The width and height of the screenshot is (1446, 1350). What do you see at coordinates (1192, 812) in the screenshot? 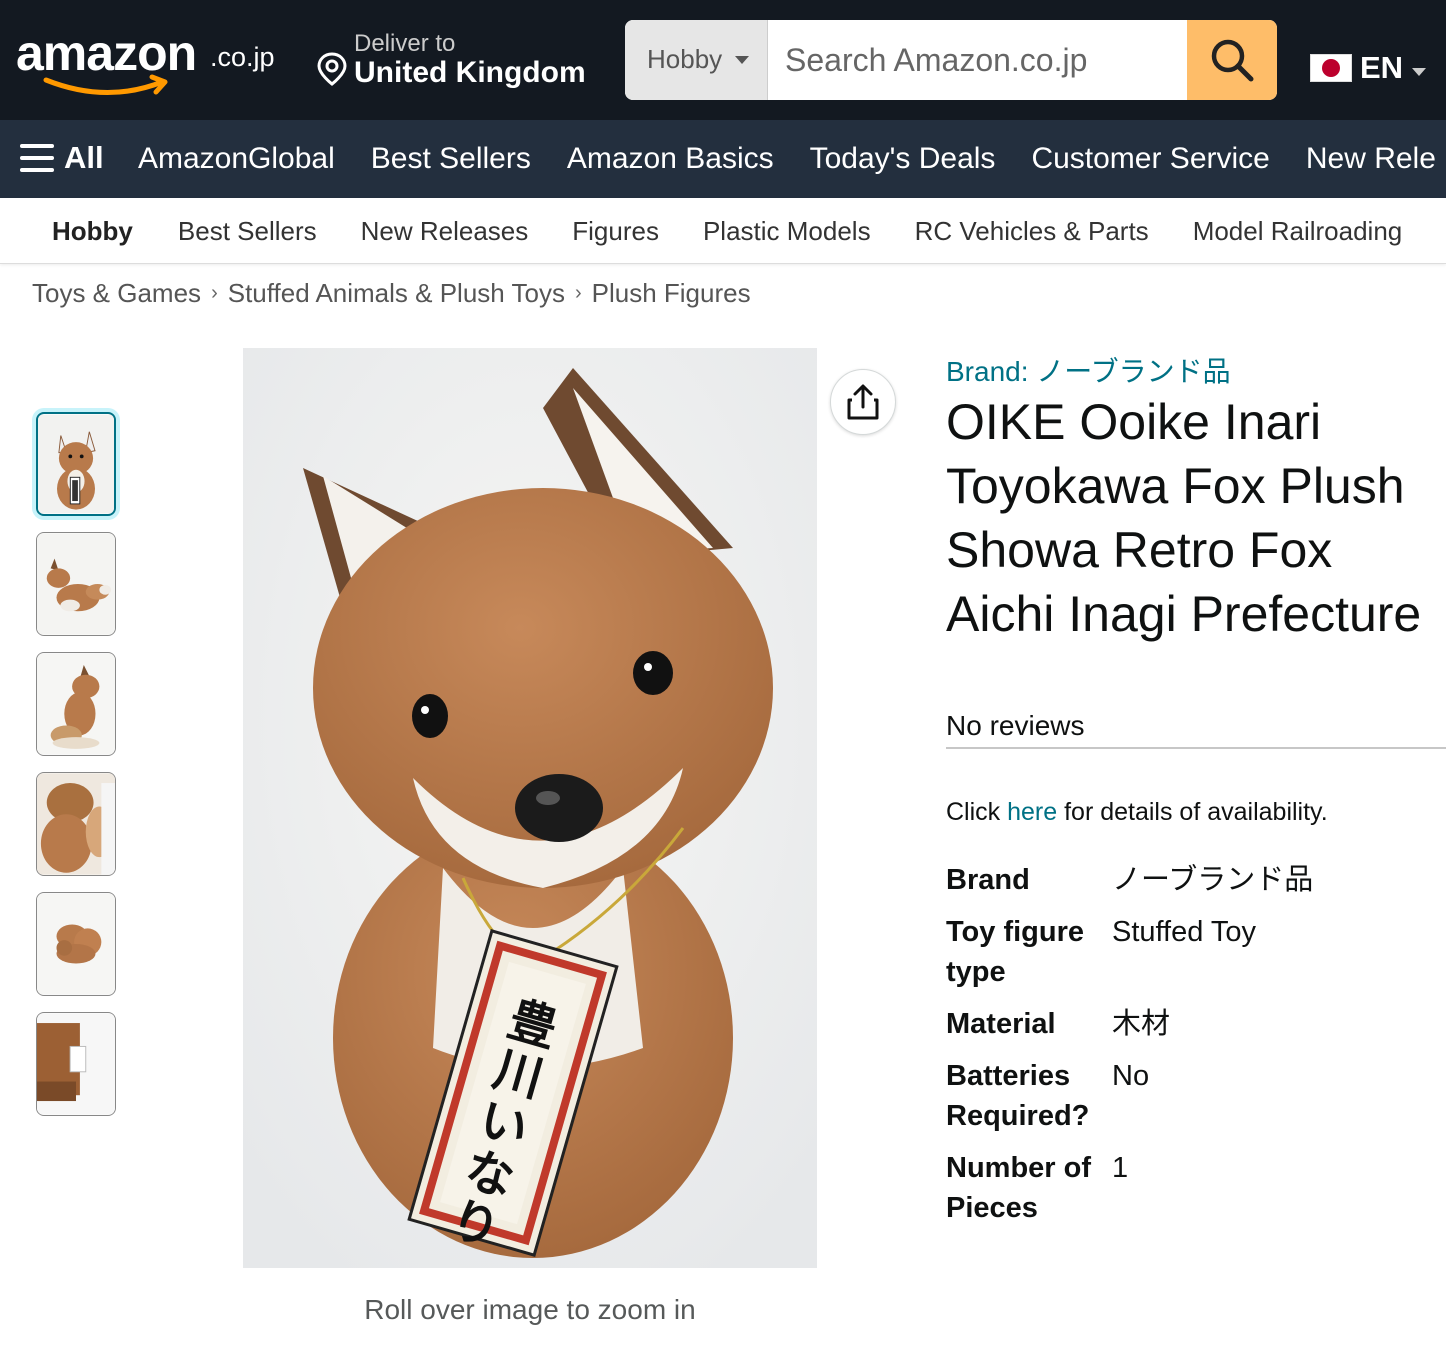
I see `availability-suffix: for details of availability.` at bounding box center [1192, 812].